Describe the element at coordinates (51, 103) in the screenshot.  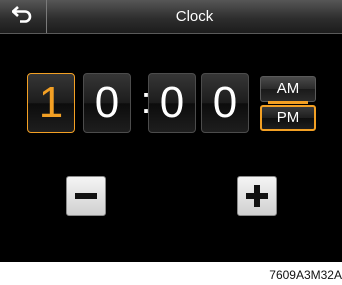
I see `hour-tens-digit: 1` at that location.